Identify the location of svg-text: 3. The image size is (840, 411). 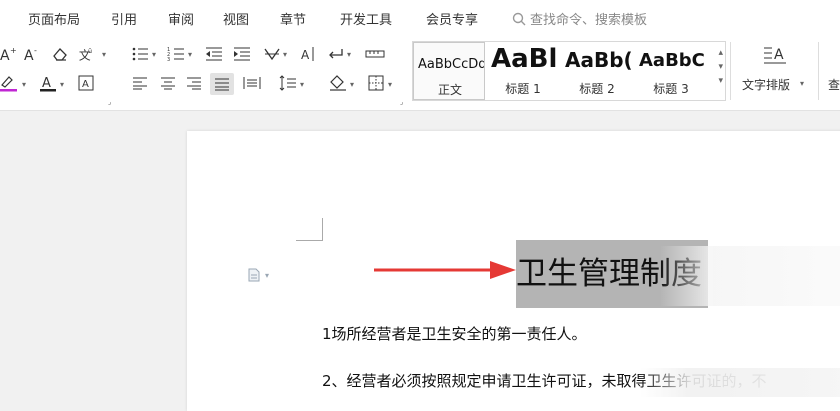
(168, 59).